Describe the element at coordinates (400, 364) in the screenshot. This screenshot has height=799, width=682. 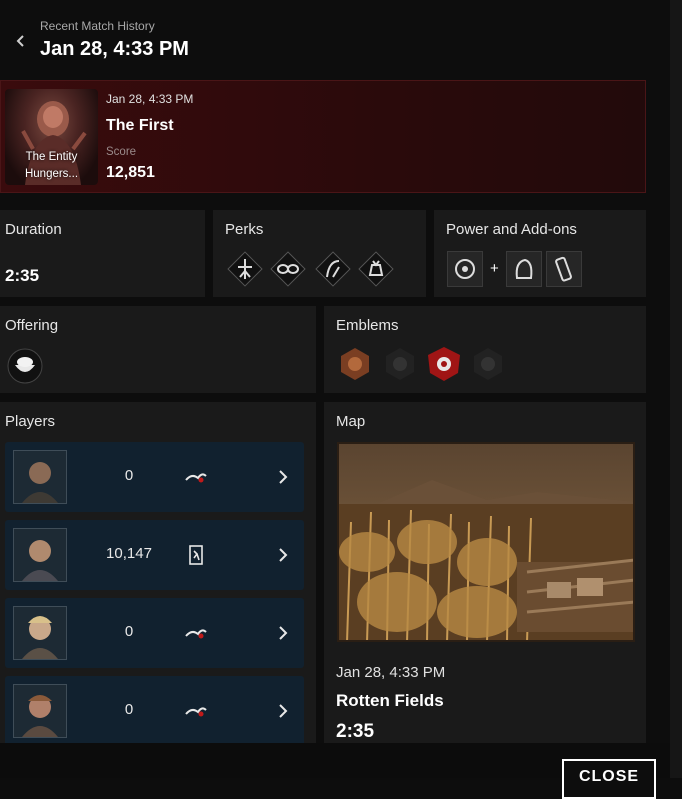
I see `emblem-empty-icon` at that location.